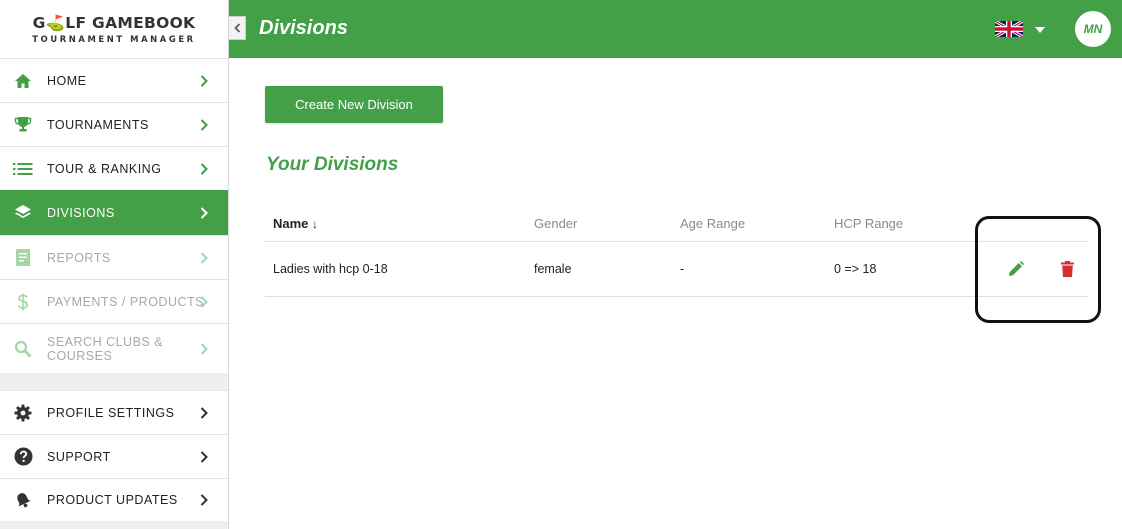 The height and width of the screenshot is (529, 1122). What do you see at coordinates (1093, 29) in the screenshot?
I see `user-avatar: MN` at bounding box center [1093, 29].